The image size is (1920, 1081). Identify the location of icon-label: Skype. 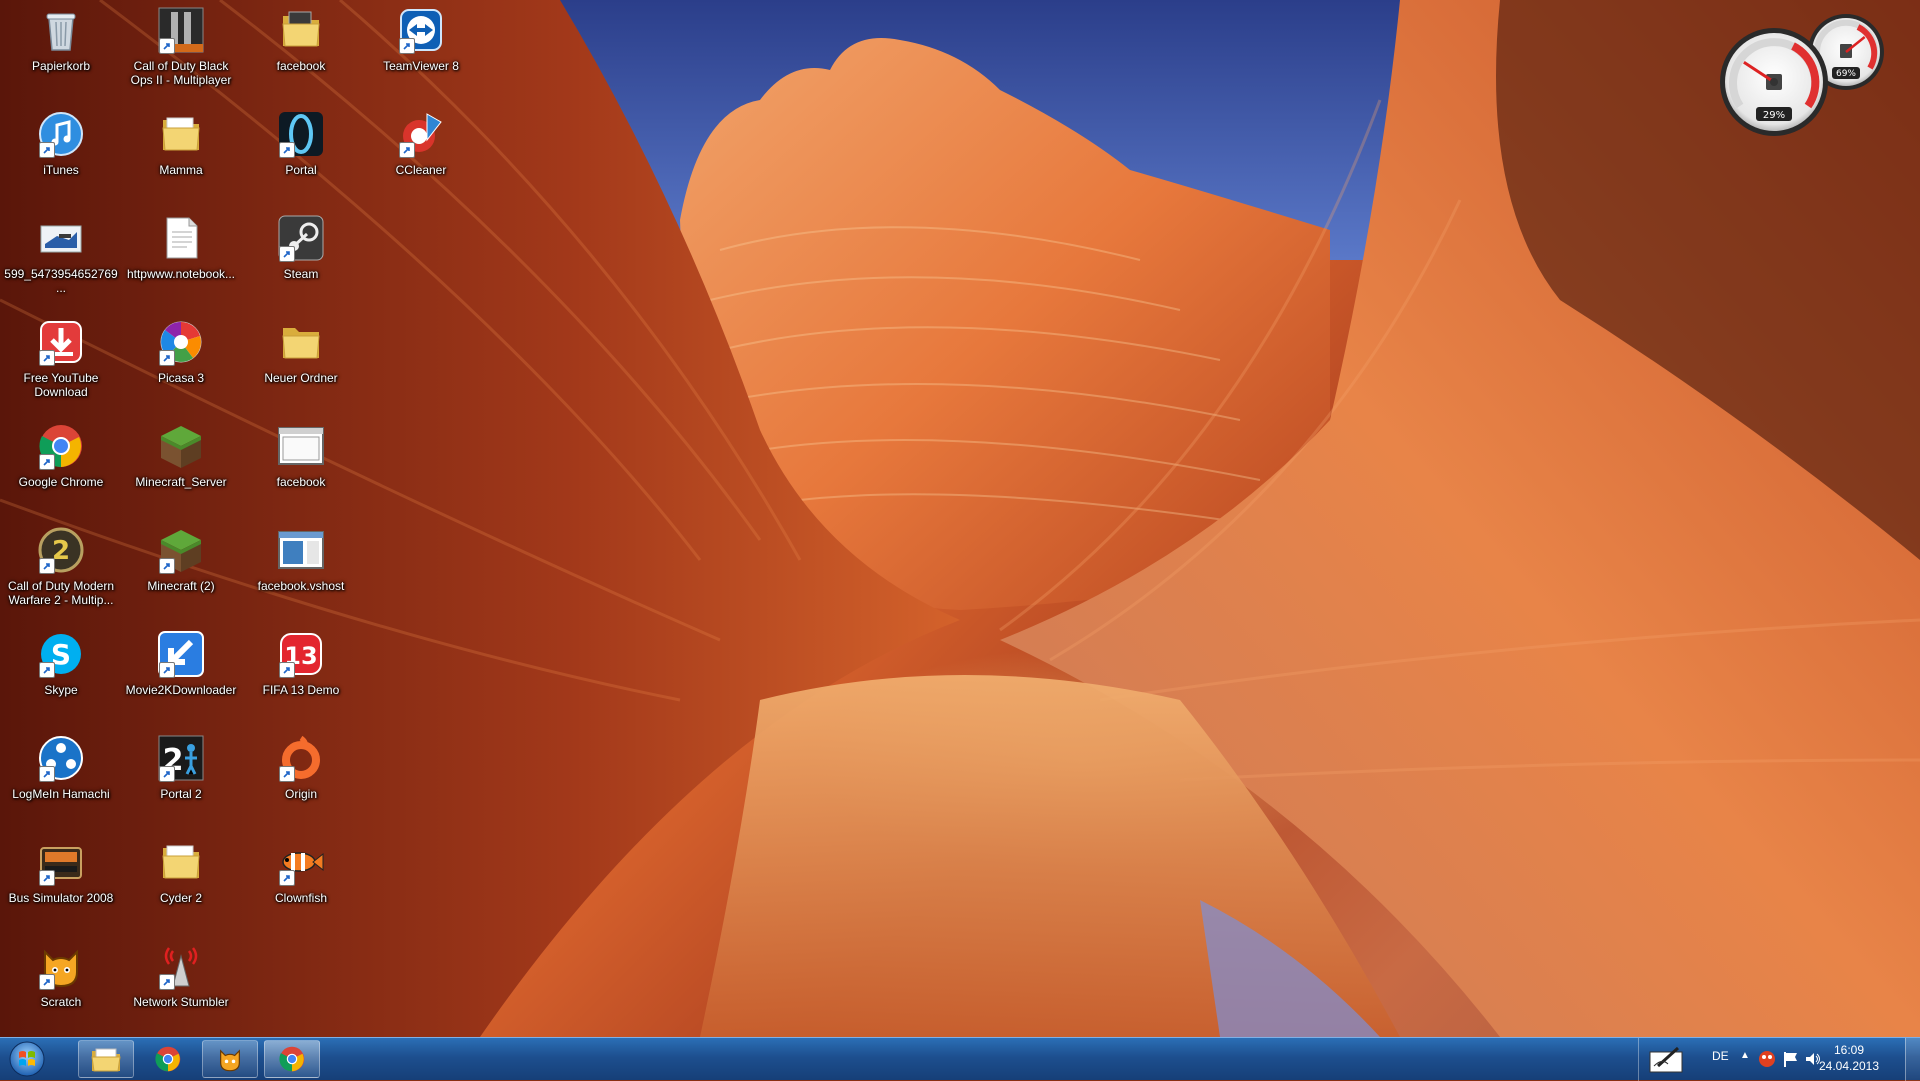
(61, 690).